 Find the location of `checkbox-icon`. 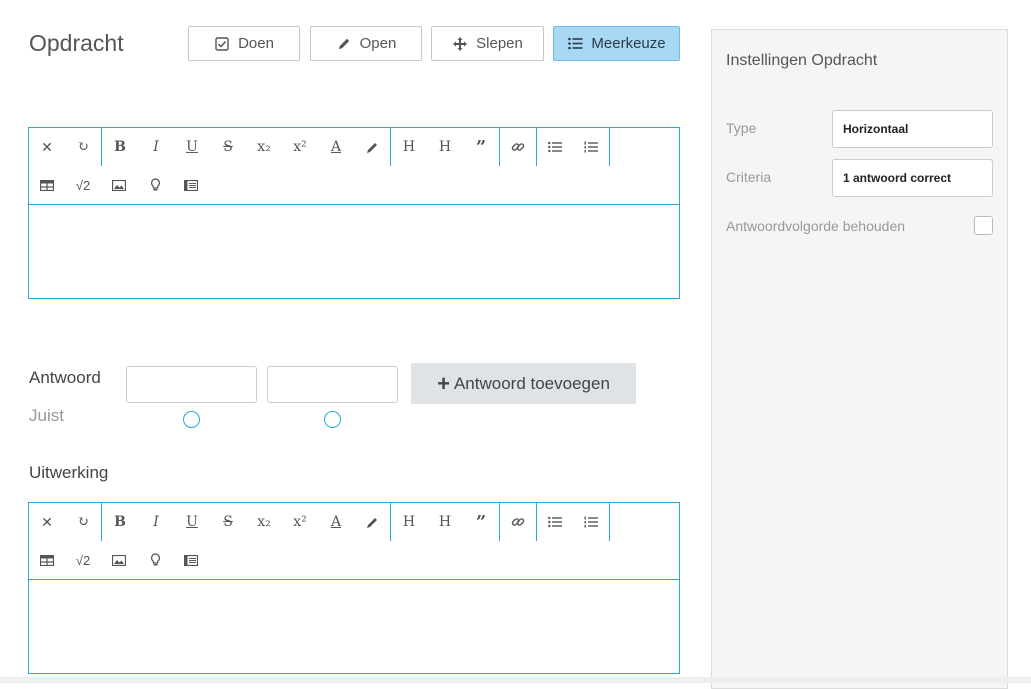

checkbox-icon is located at coordinates (222, 44).